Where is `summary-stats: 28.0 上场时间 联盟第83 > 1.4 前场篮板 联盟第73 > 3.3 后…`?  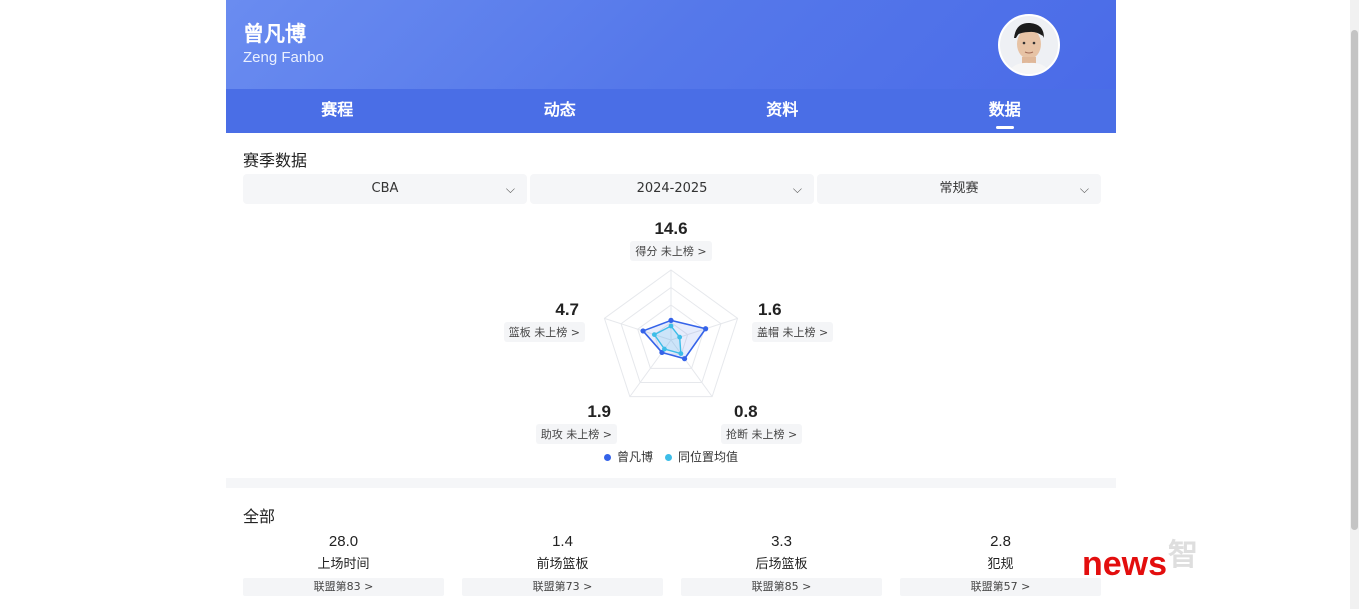 summary-stats: 28.0 上场时间 联盟第83 > 1.4 前场篮板 联盟第73 > 3.3 后… is located at coordinates (672, 564).